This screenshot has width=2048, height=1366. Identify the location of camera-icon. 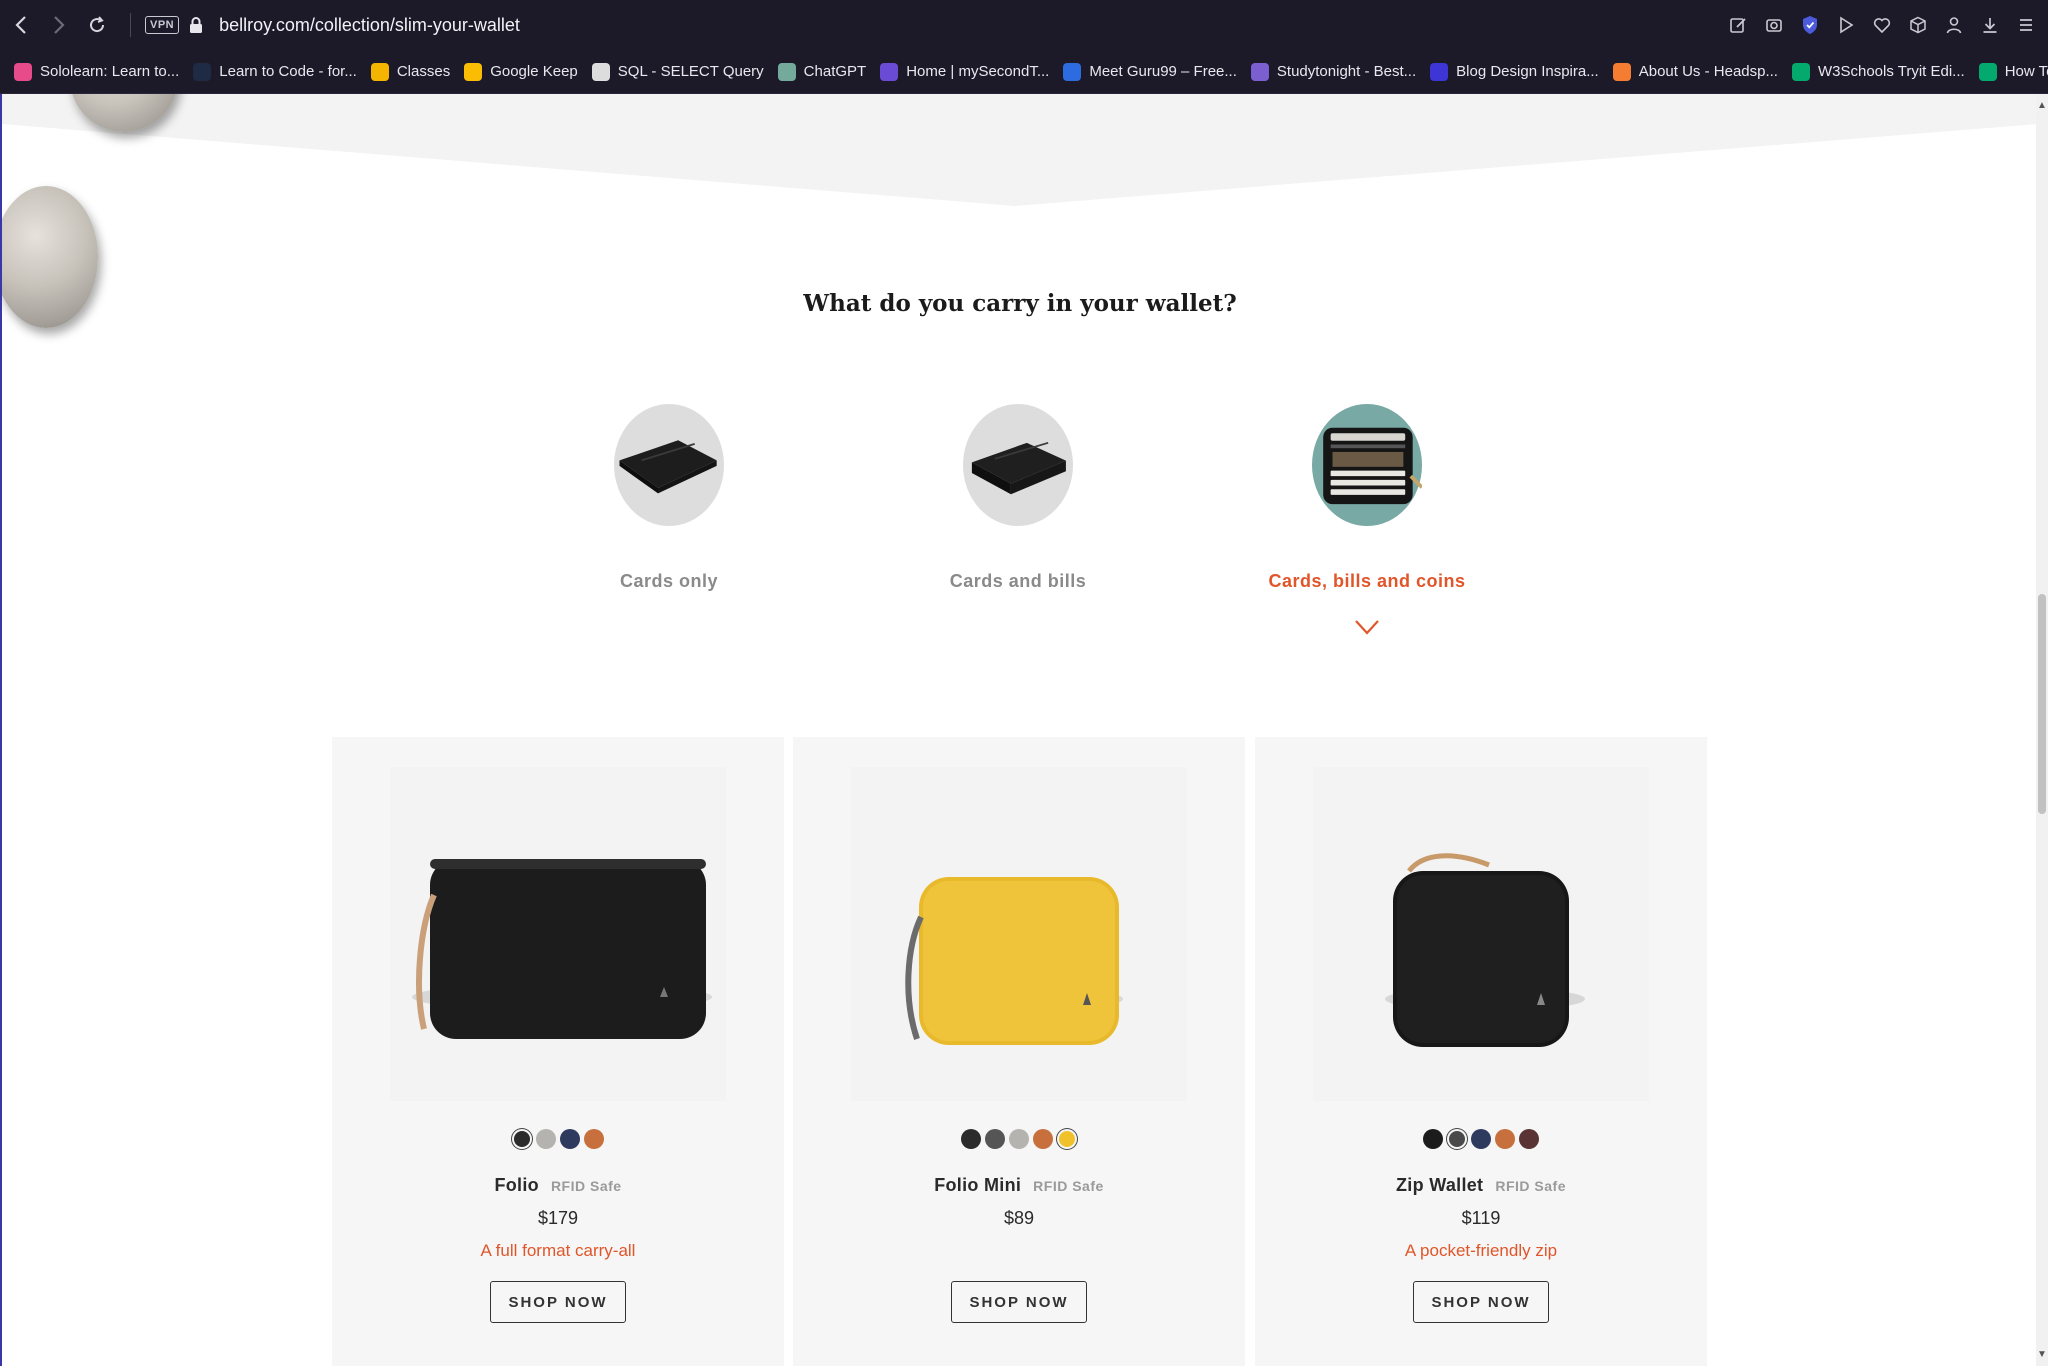
(1774, 25).